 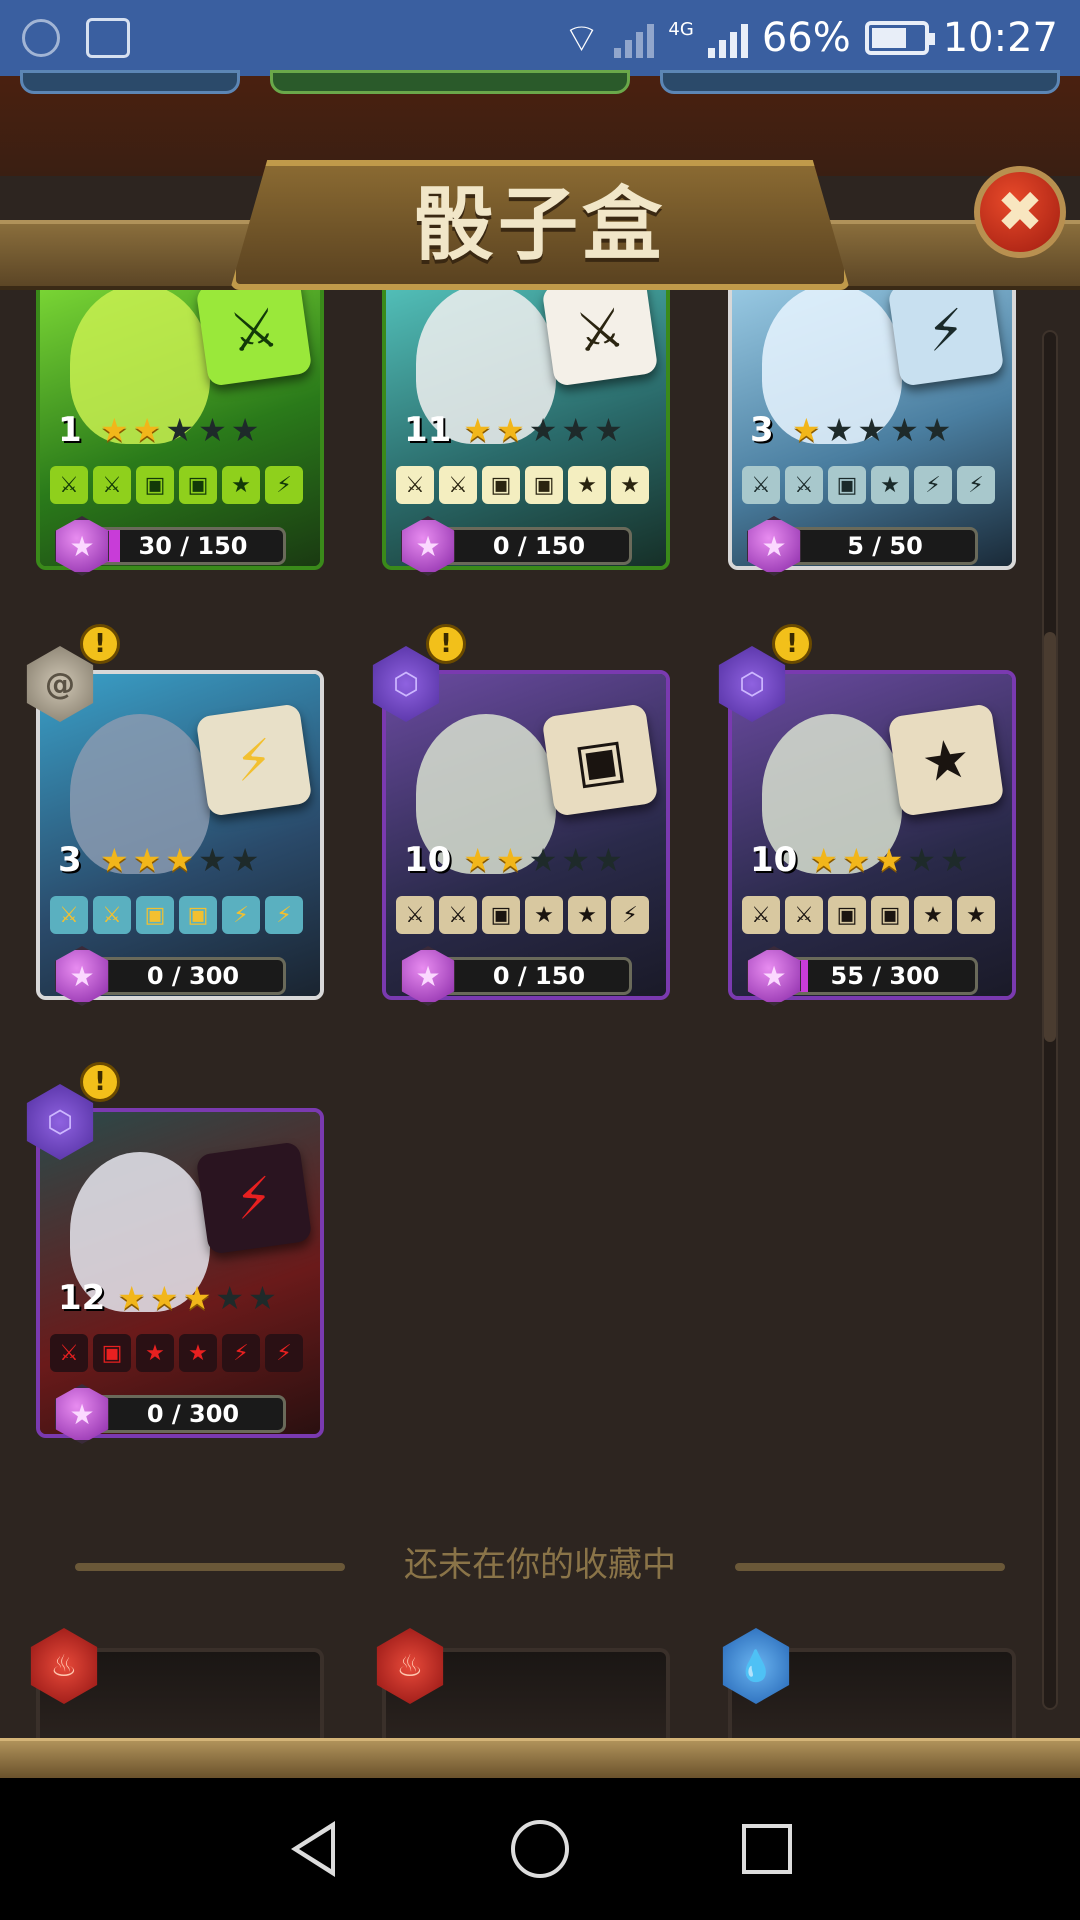 I want to click on recents-icon, so click(x=766, y=1849).